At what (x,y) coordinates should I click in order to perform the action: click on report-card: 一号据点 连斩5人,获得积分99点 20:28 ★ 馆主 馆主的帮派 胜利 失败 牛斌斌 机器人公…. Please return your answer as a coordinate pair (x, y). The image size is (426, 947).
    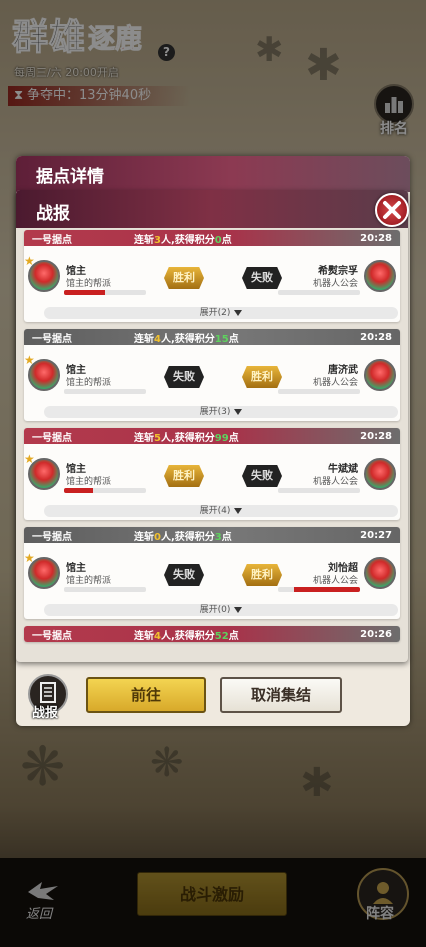
    Looking at the image, I should click on (212, 474).